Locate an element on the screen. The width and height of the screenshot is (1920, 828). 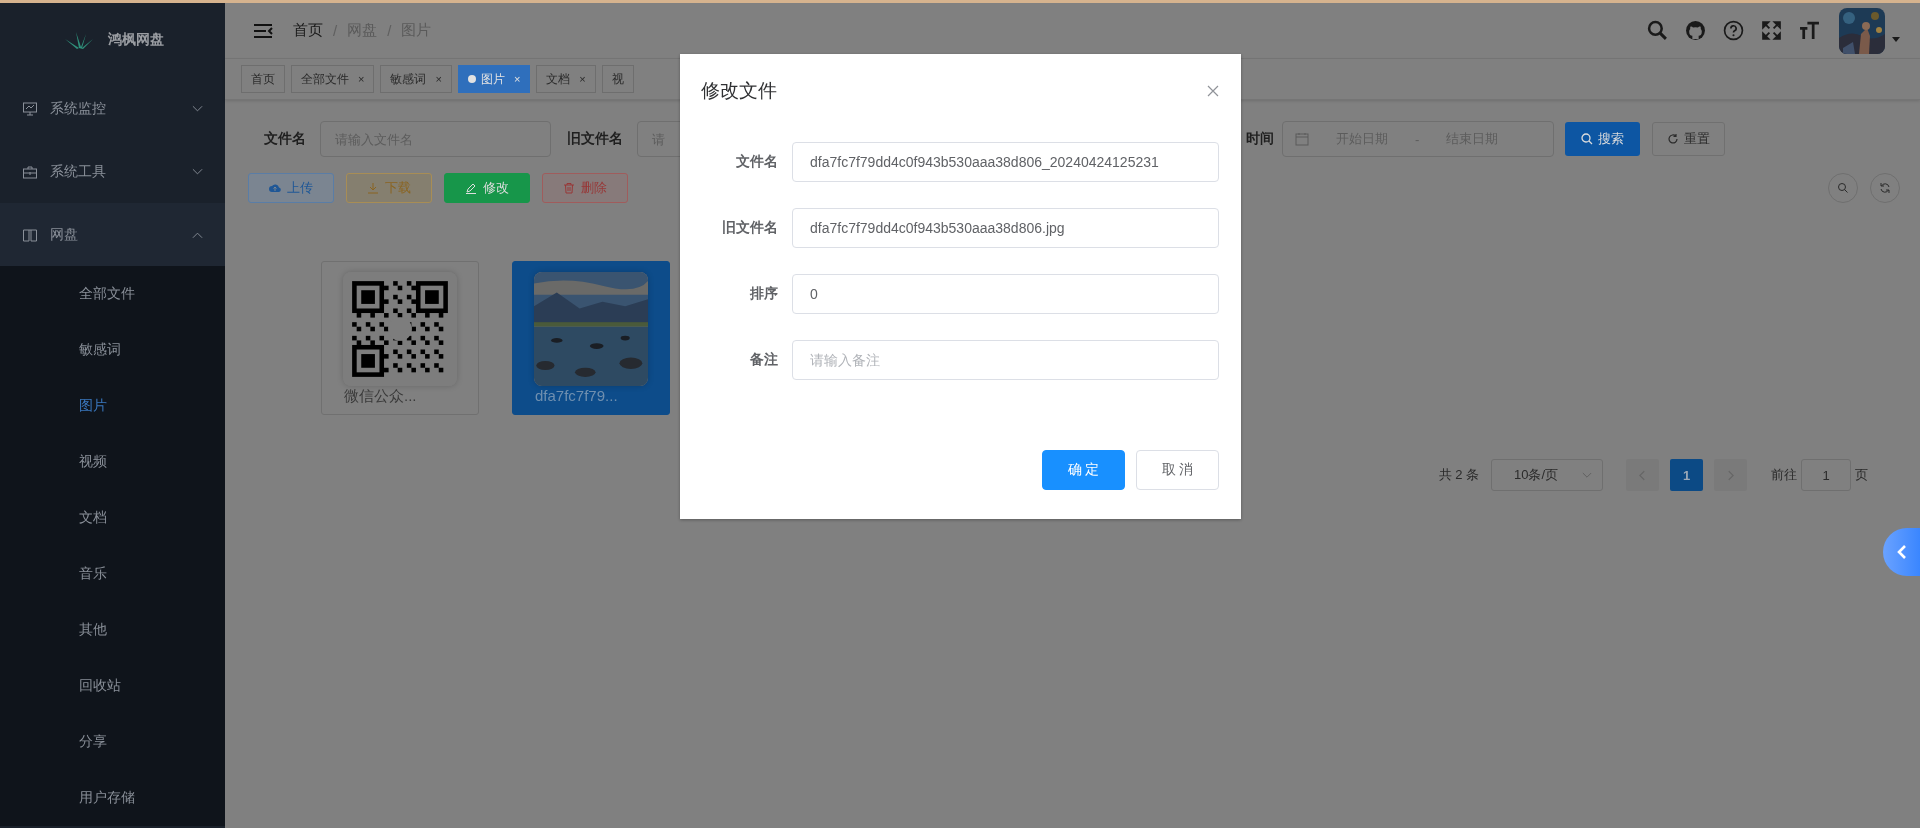
sidebar-menu: 网盘 is located at coordinates (112, 234).